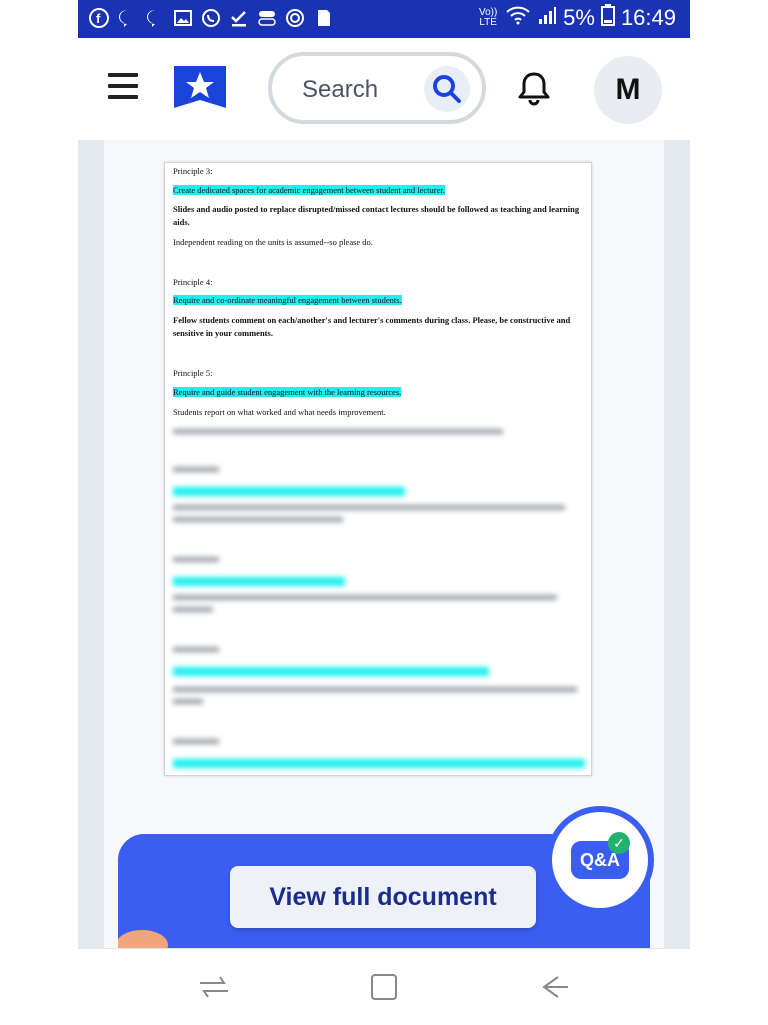 Image resolution: width=768 pixels, height=1025 pixels. I want to click on svg-text: f, so click(98, 18).